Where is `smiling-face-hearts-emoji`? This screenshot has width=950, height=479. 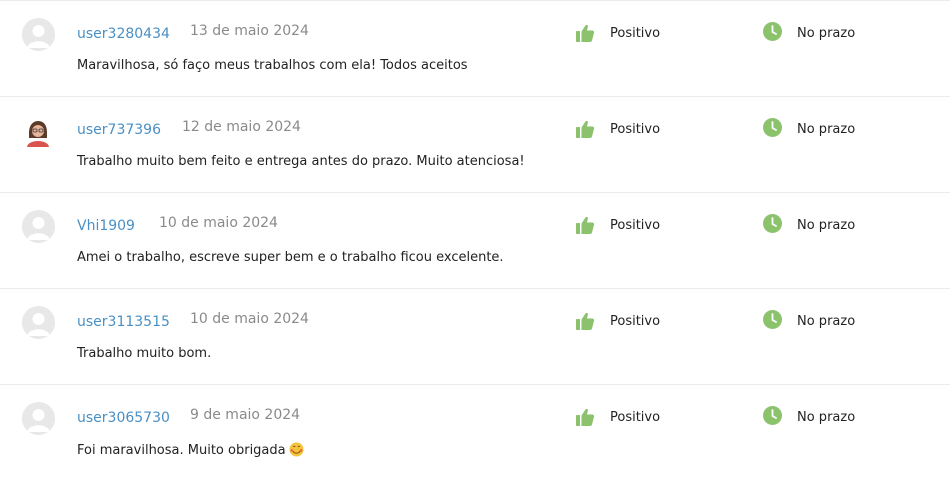 smiling-face-hearts-emoji is located at coordinates (296, 449).